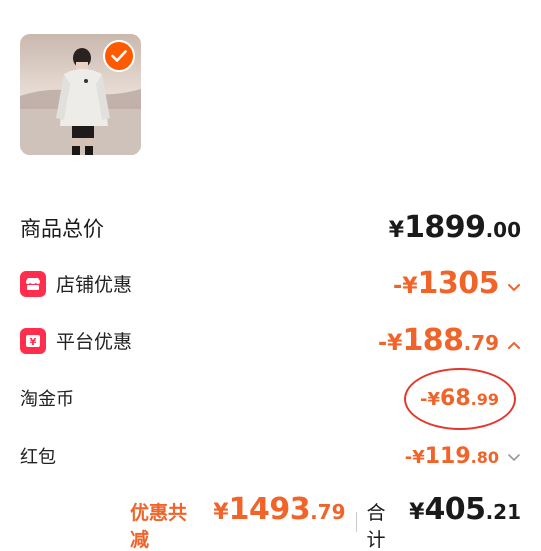  I want to click on total-price-label: 商品总价, so click(62, 228).